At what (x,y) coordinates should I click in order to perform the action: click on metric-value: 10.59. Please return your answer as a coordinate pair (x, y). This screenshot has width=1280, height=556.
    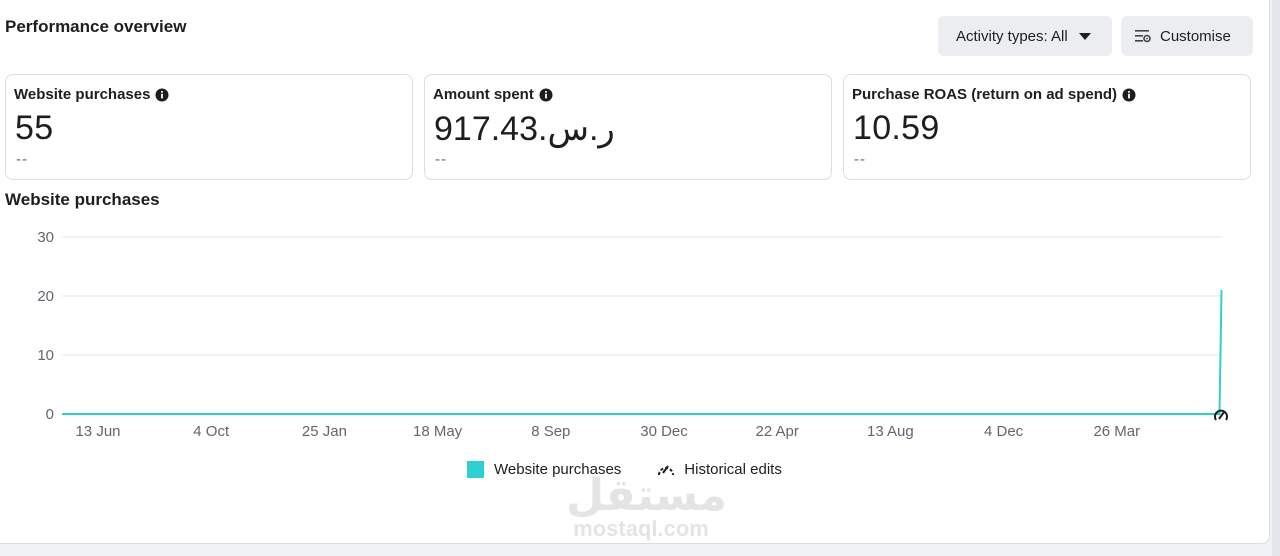
    Looking at the image, I should click on (896, 128).